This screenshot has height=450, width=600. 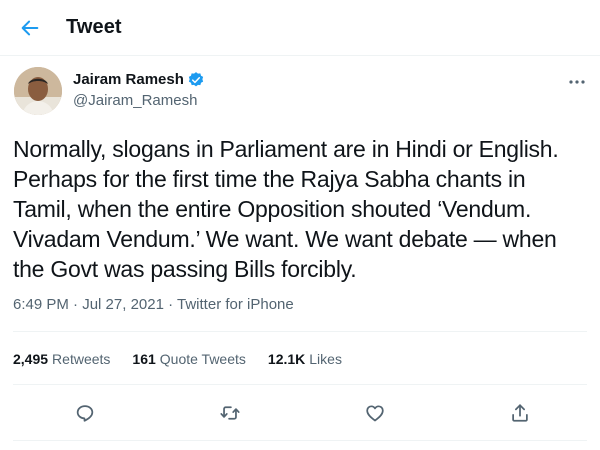 I want to click on author-name-text: Jairam Ramesh, so click(x=128, y=79).